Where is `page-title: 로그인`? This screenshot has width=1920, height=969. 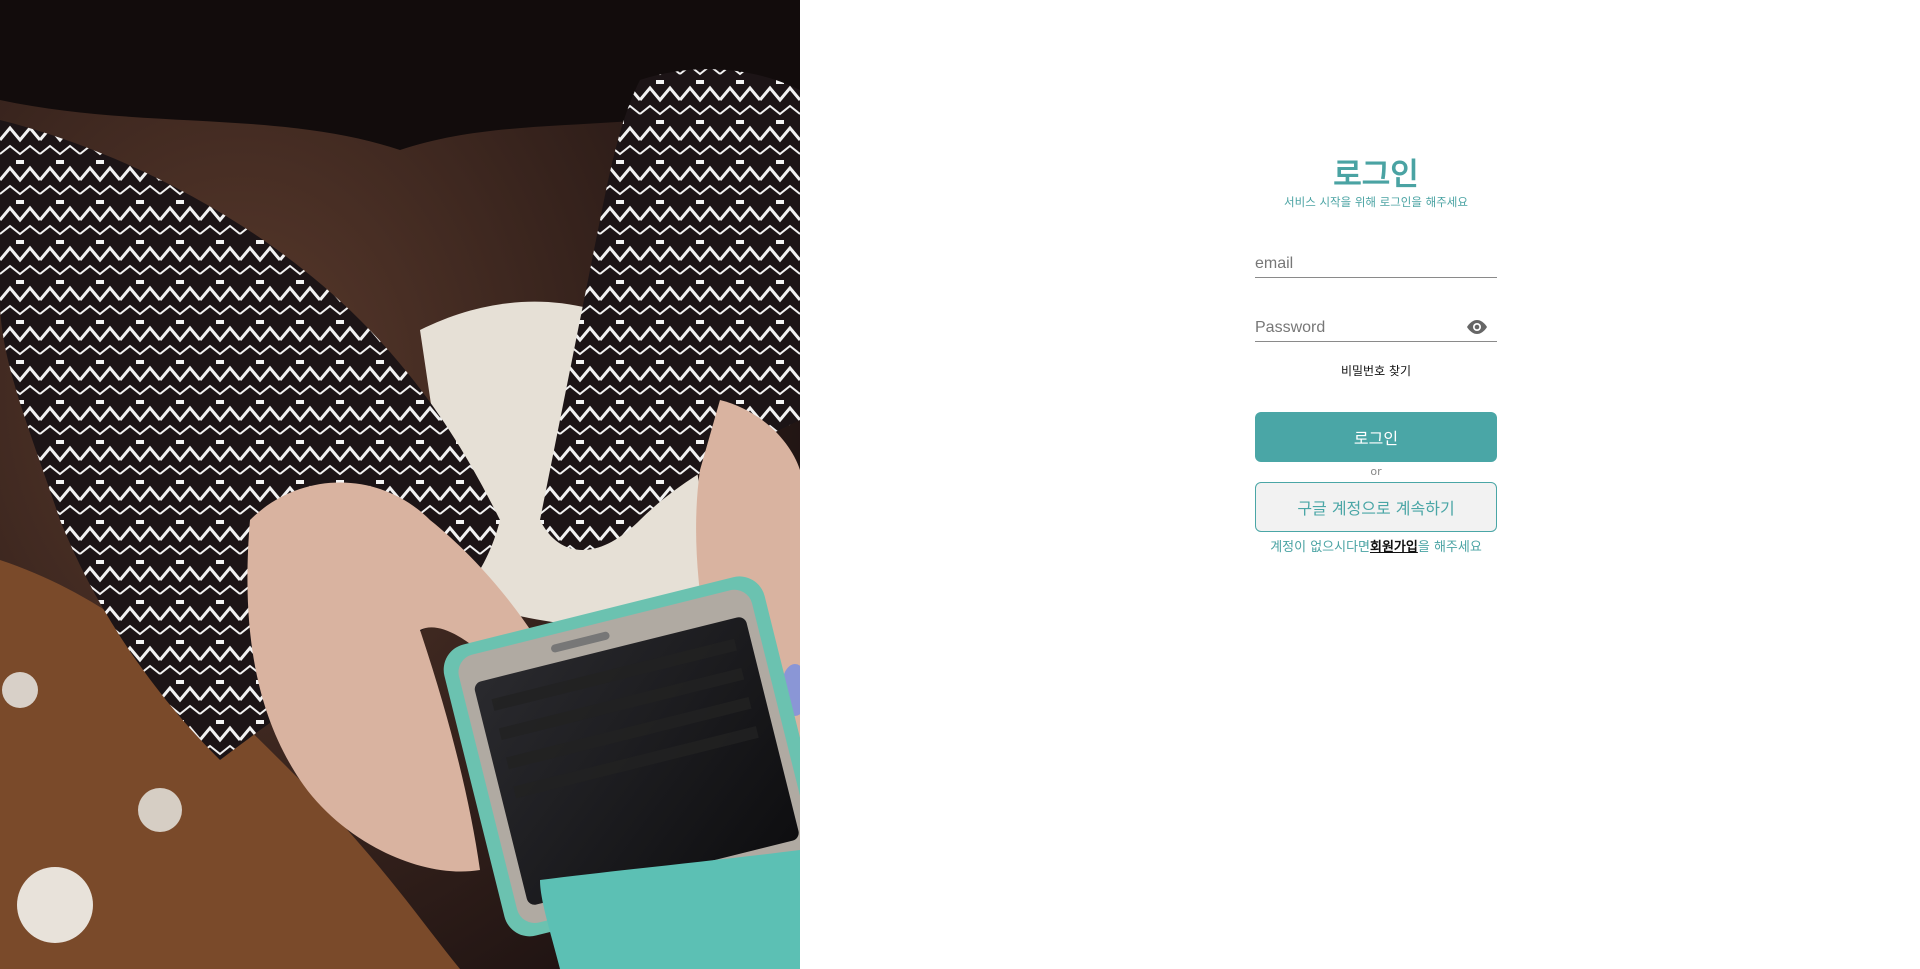 page-title: 로그인 is located at coordinates (1376, 175).